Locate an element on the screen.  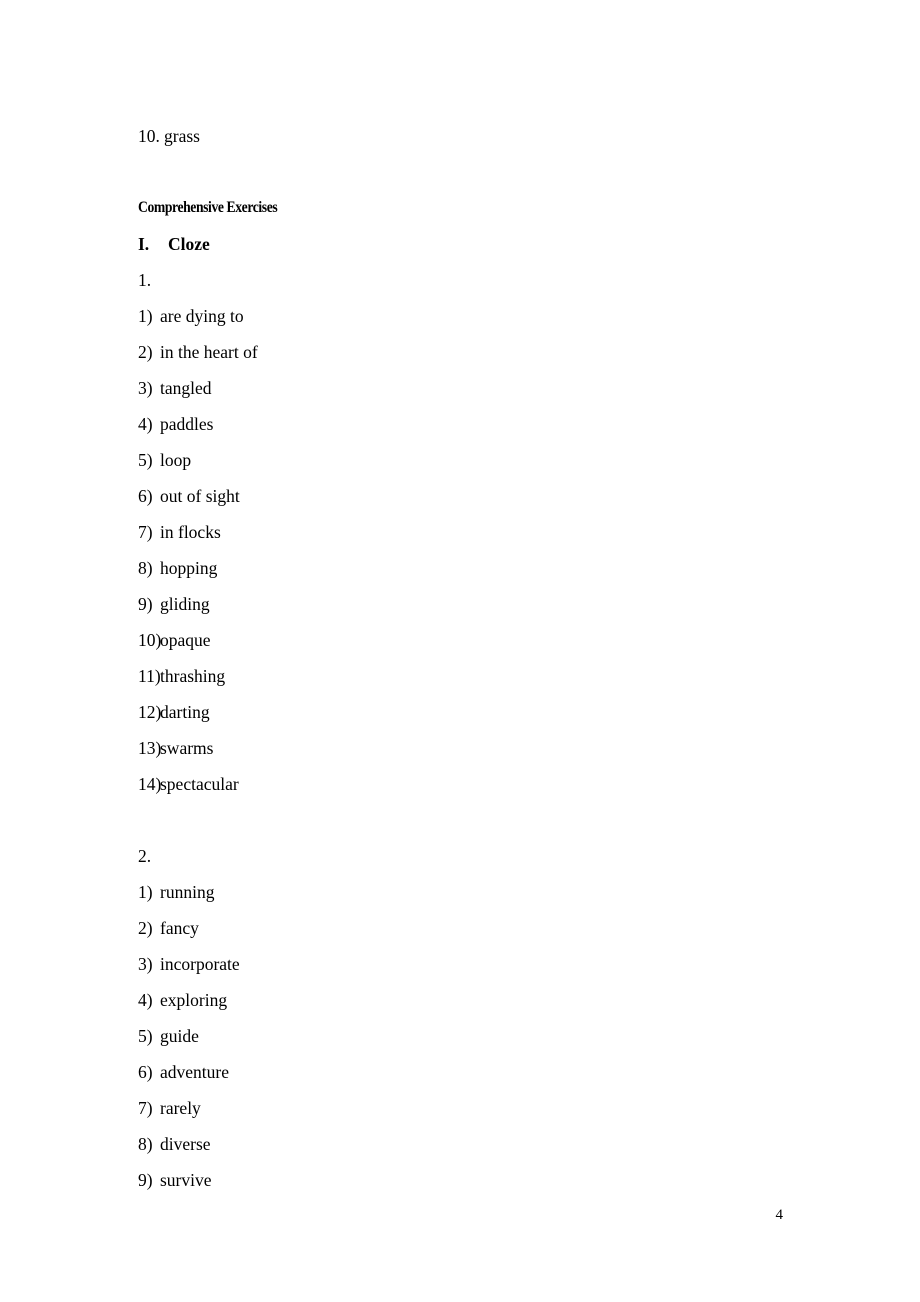
answer-row: 6) adventure is located at coordinates (468, 1072).